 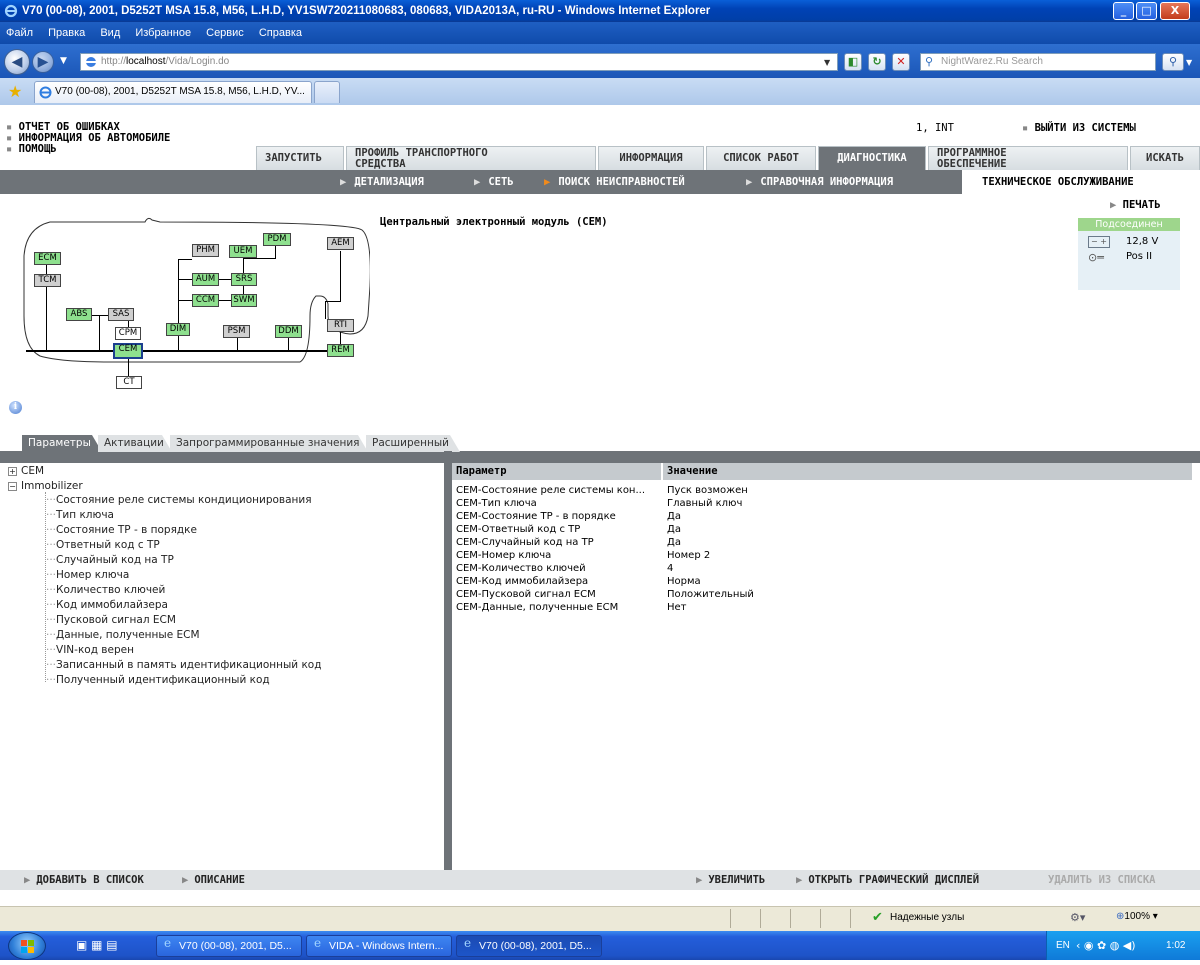 I want to click on tree-leaf: ···VIN-код верен, so click(x=184, y=650).